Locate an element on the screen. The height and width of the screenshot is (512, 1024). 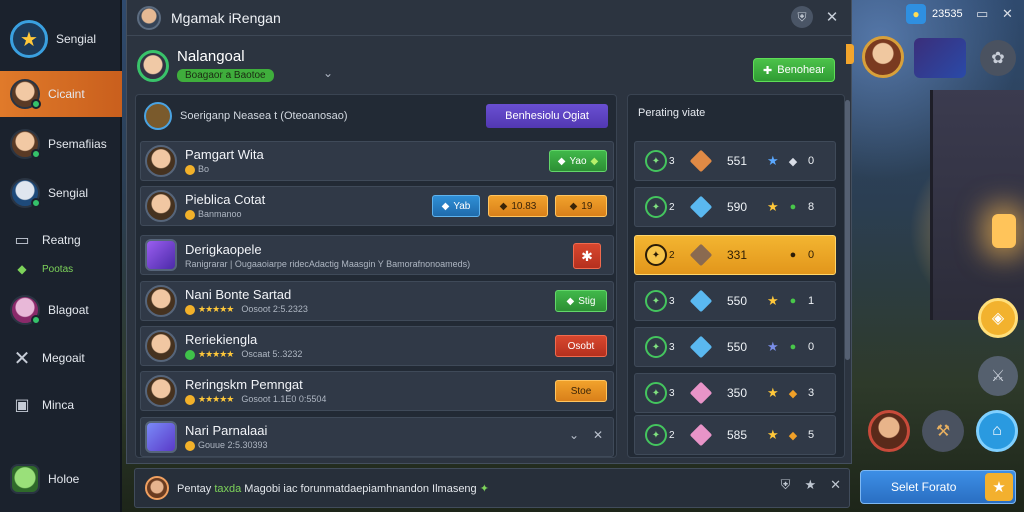
coin-icon: ● is located at coordinates (916, 14).